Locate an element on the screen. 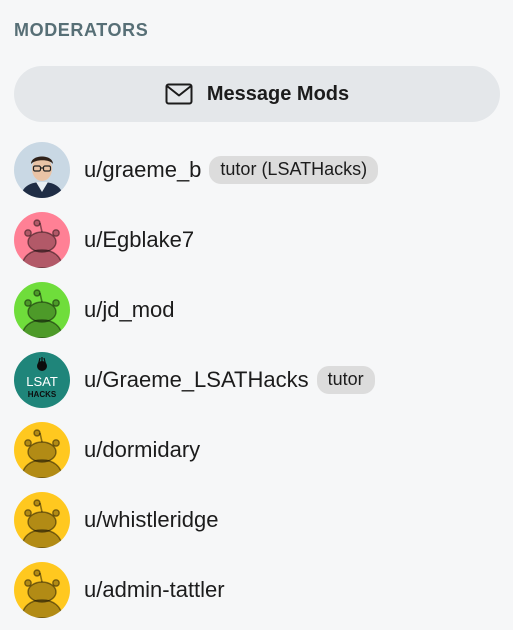  message-mods-label: Message Mods is located at coordinates (278, 93).